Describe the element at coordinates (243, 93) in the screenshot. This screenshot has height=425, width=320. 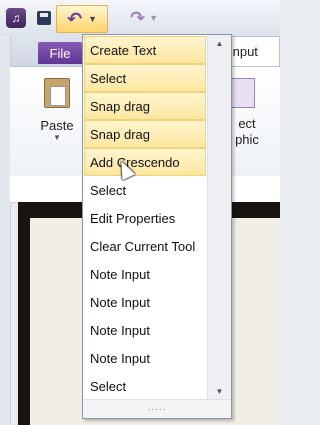
I see `select-graphic-icon` at that location.